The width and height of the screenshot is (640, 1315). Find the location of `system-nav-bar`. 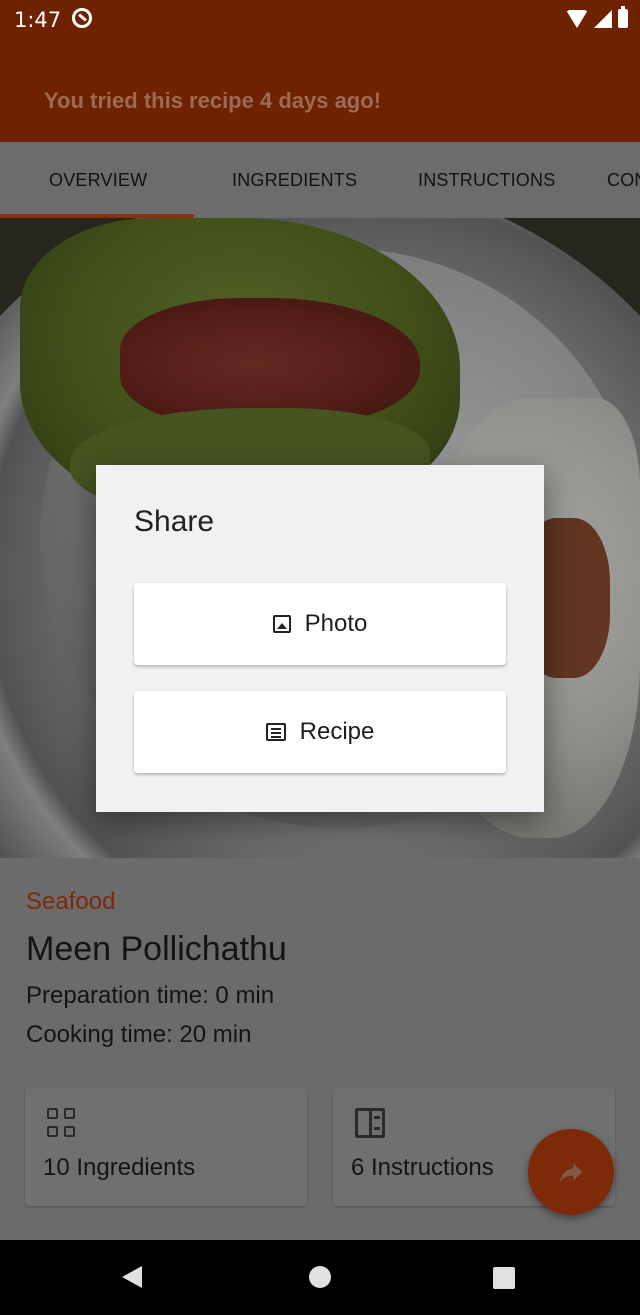

system-nav-bar is located at coordinates (320, 1277).